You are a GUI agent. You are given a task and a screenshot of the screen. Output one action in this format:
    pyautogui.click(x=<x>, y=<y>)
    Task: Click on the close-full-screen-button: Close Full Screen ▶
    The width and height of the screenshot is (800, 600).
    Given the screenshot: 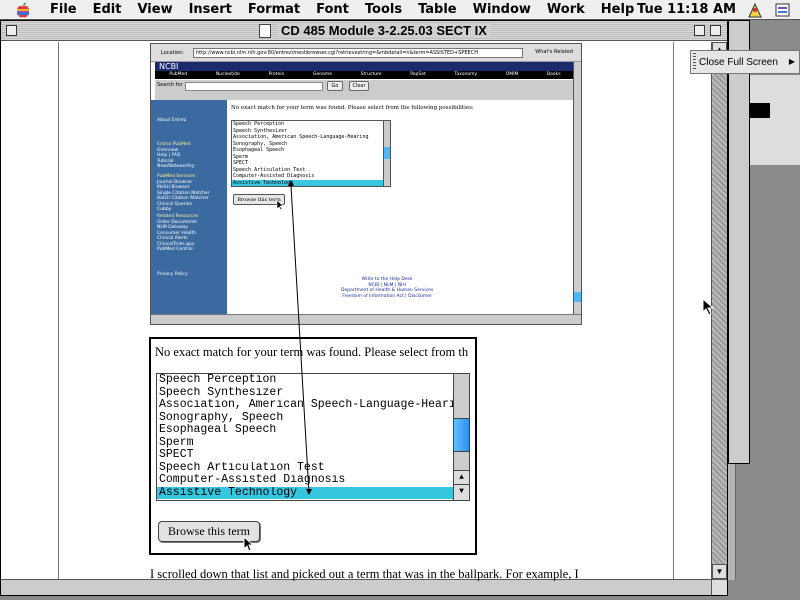 What is the action you would take?
    pyautogui.click(x=745, y=62)
    